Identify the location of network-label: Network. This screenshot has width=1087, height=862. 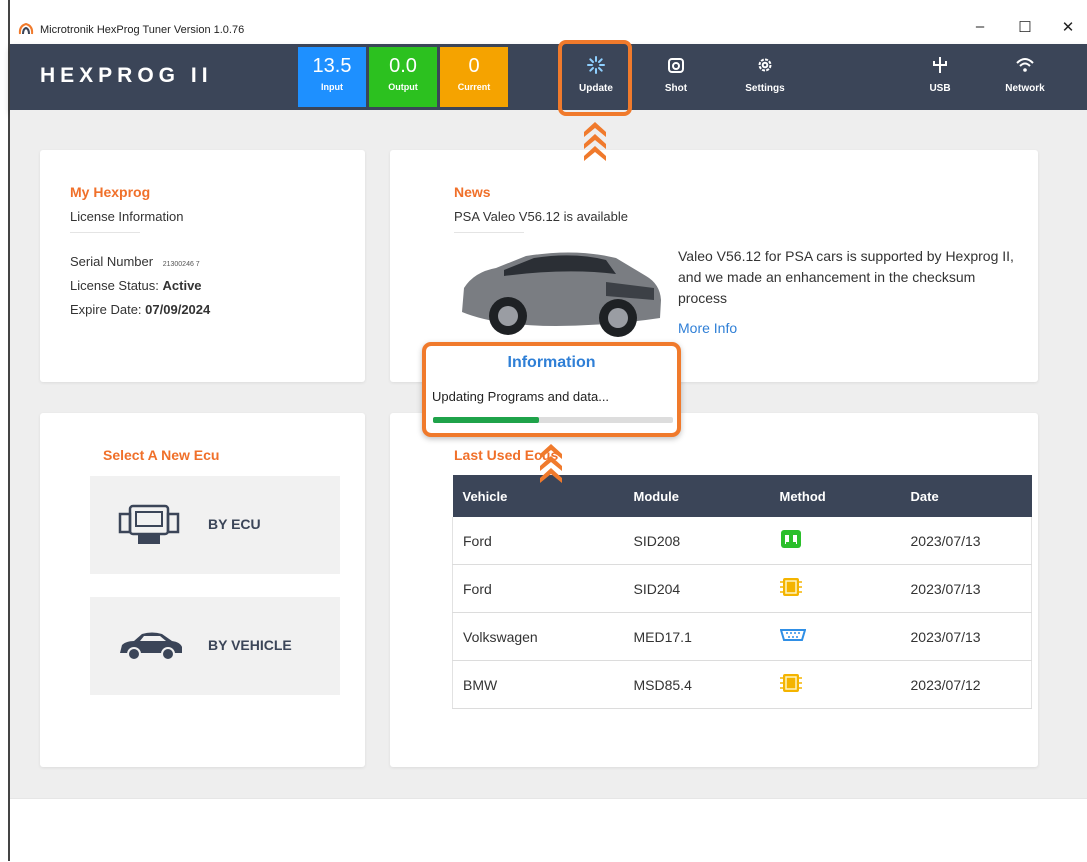
(1025, 88).